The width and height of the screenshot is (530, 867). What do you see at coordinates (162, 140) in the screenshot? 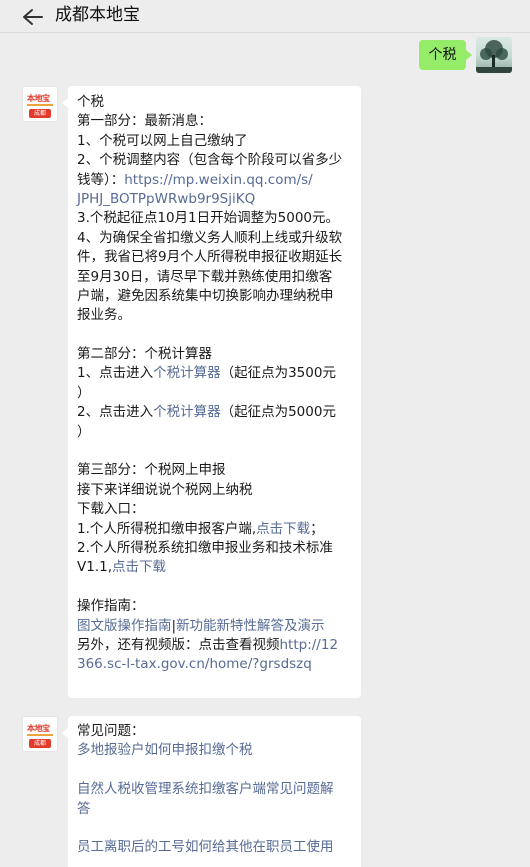
I see `news-item: 1、个税可以网上自己缴纳了` at bounding box center [162, 140].